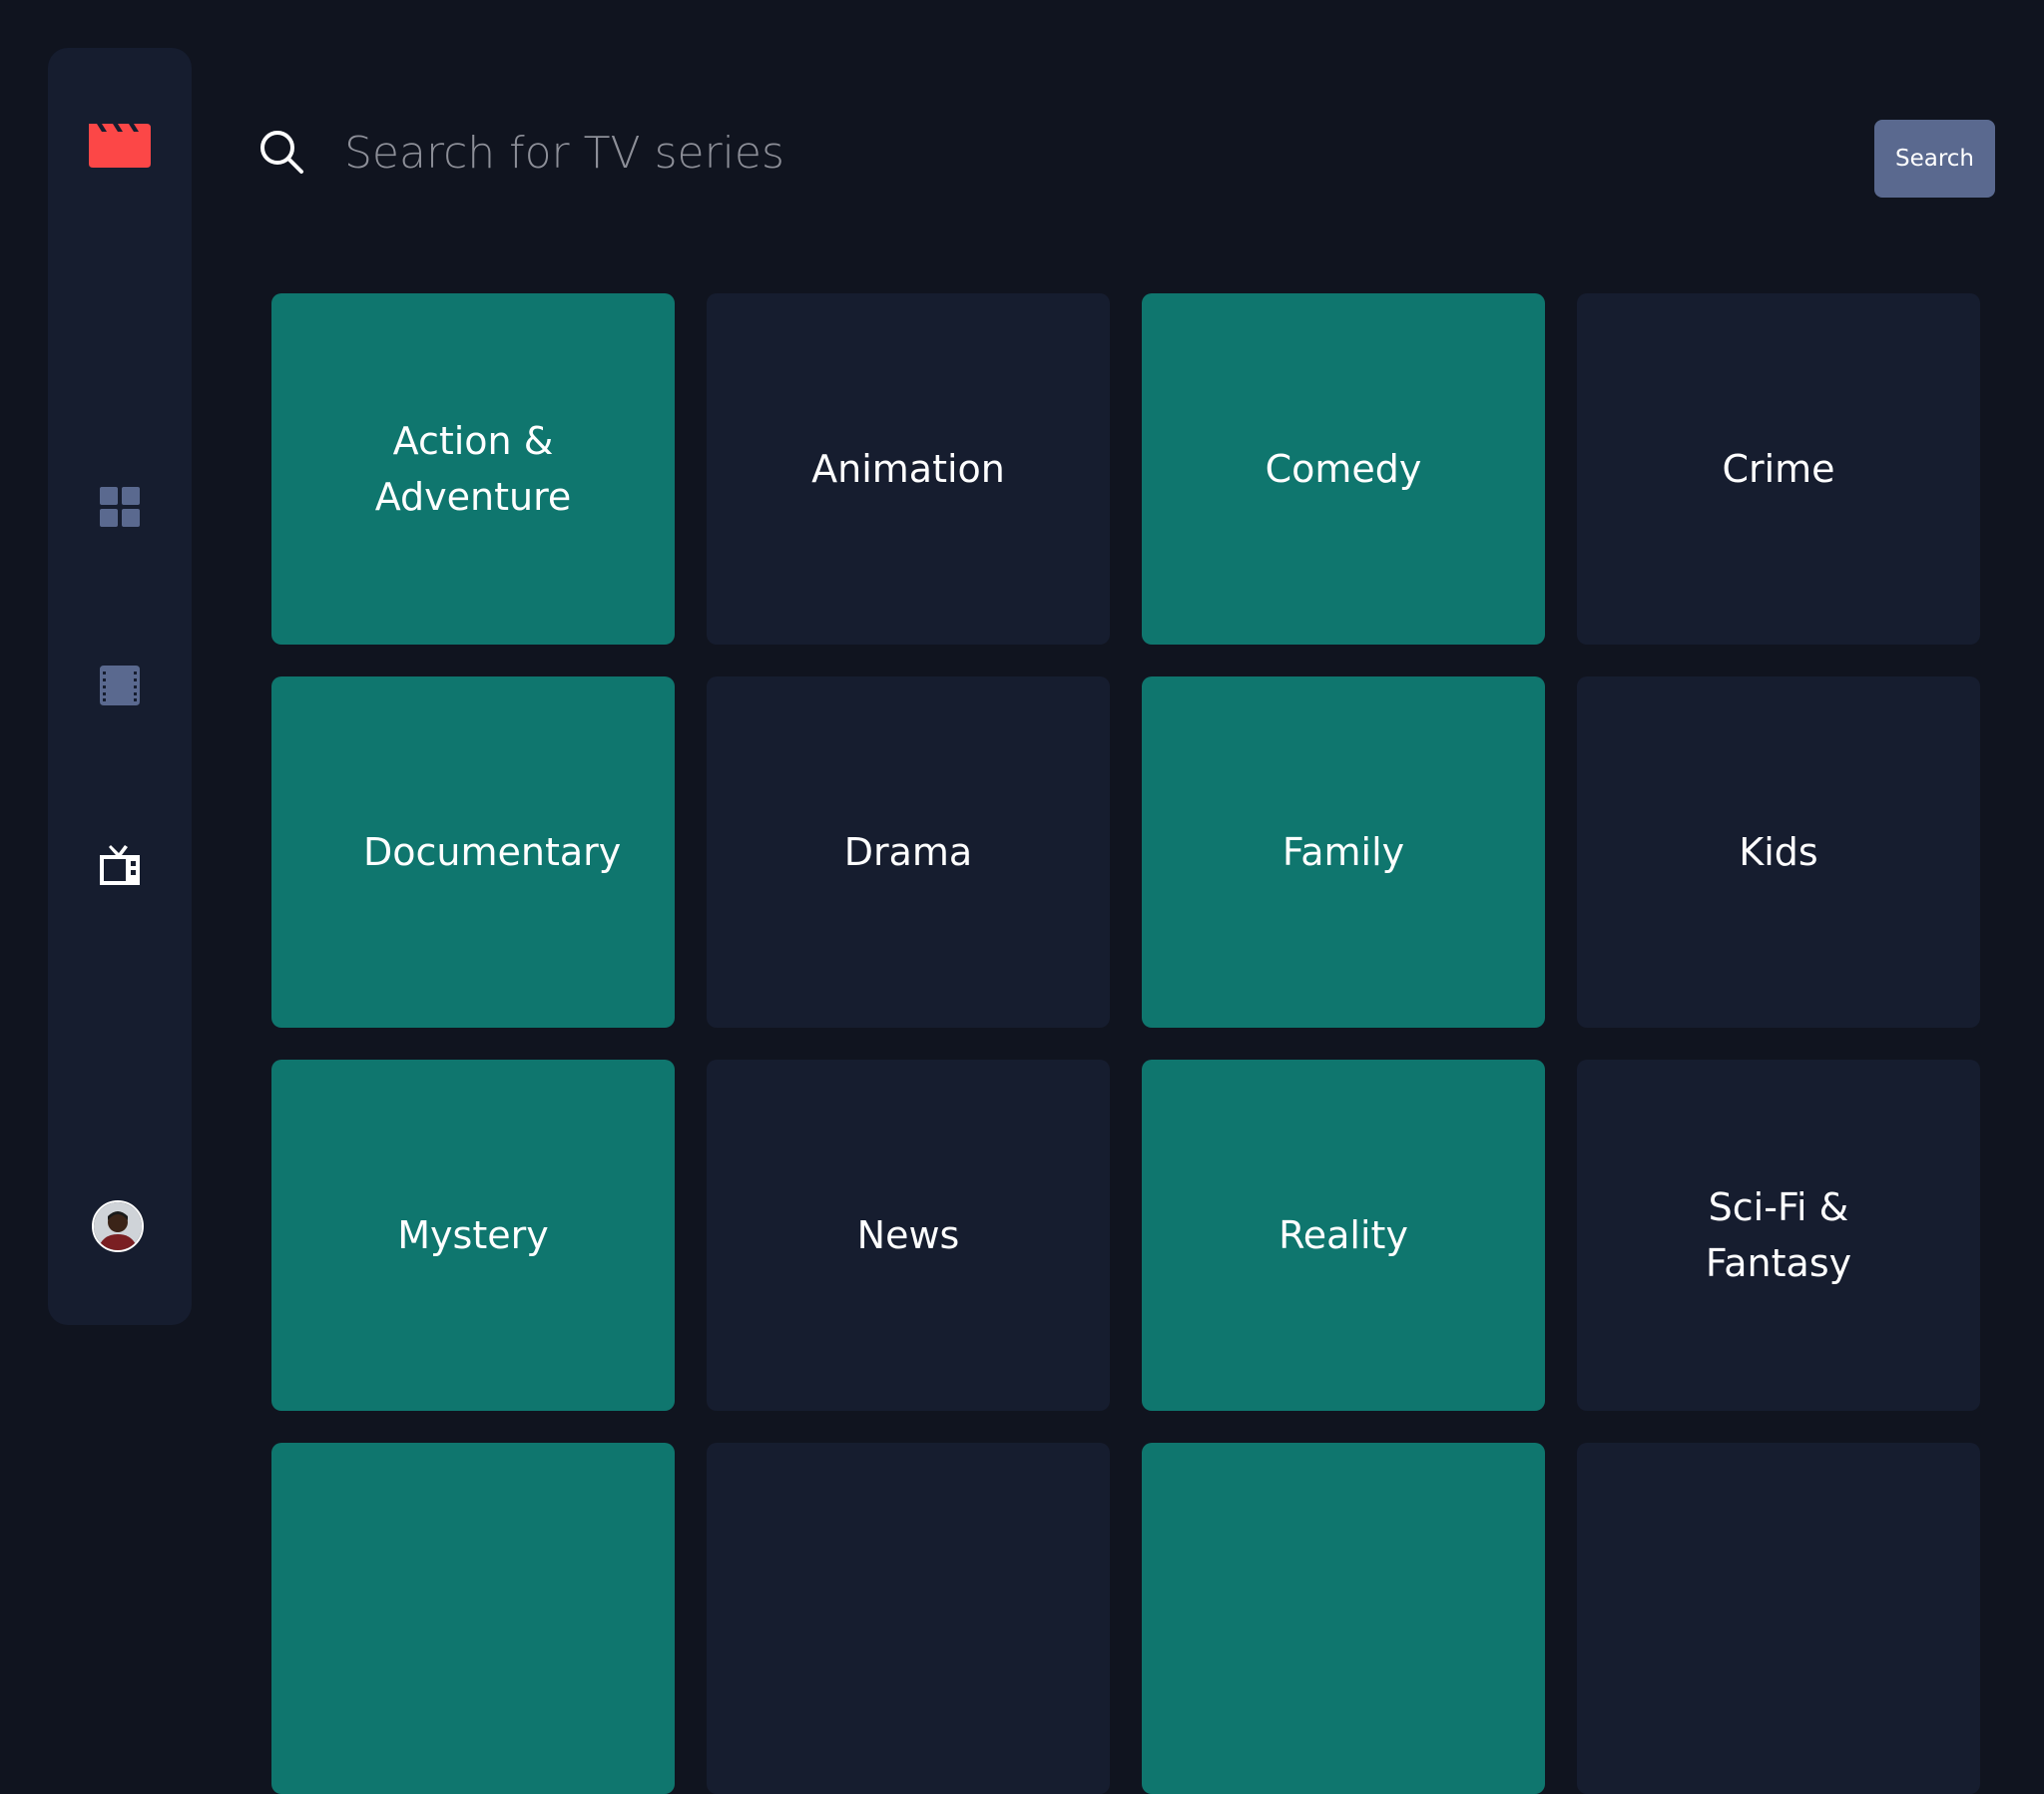 Image resolution: width=2044 pixels, height=1794 pixels. I want to click on grid-icon, so click(120, 507).